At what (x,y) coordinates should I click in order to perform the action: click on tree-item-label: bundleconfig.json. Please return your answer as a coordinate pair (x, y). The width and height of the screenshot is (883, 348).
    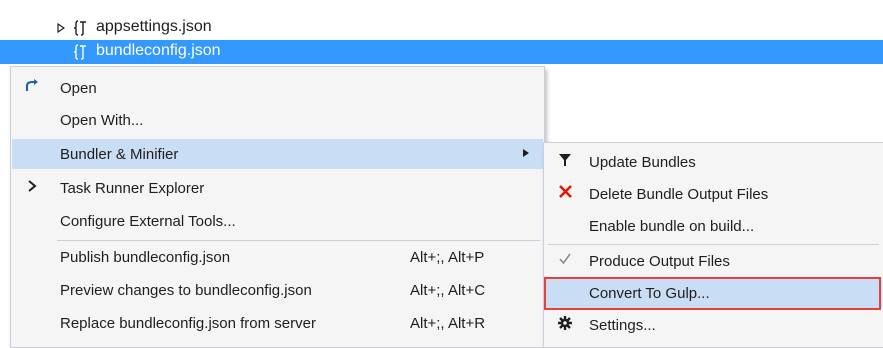
    Looking at the image, I should click on (158, 50).